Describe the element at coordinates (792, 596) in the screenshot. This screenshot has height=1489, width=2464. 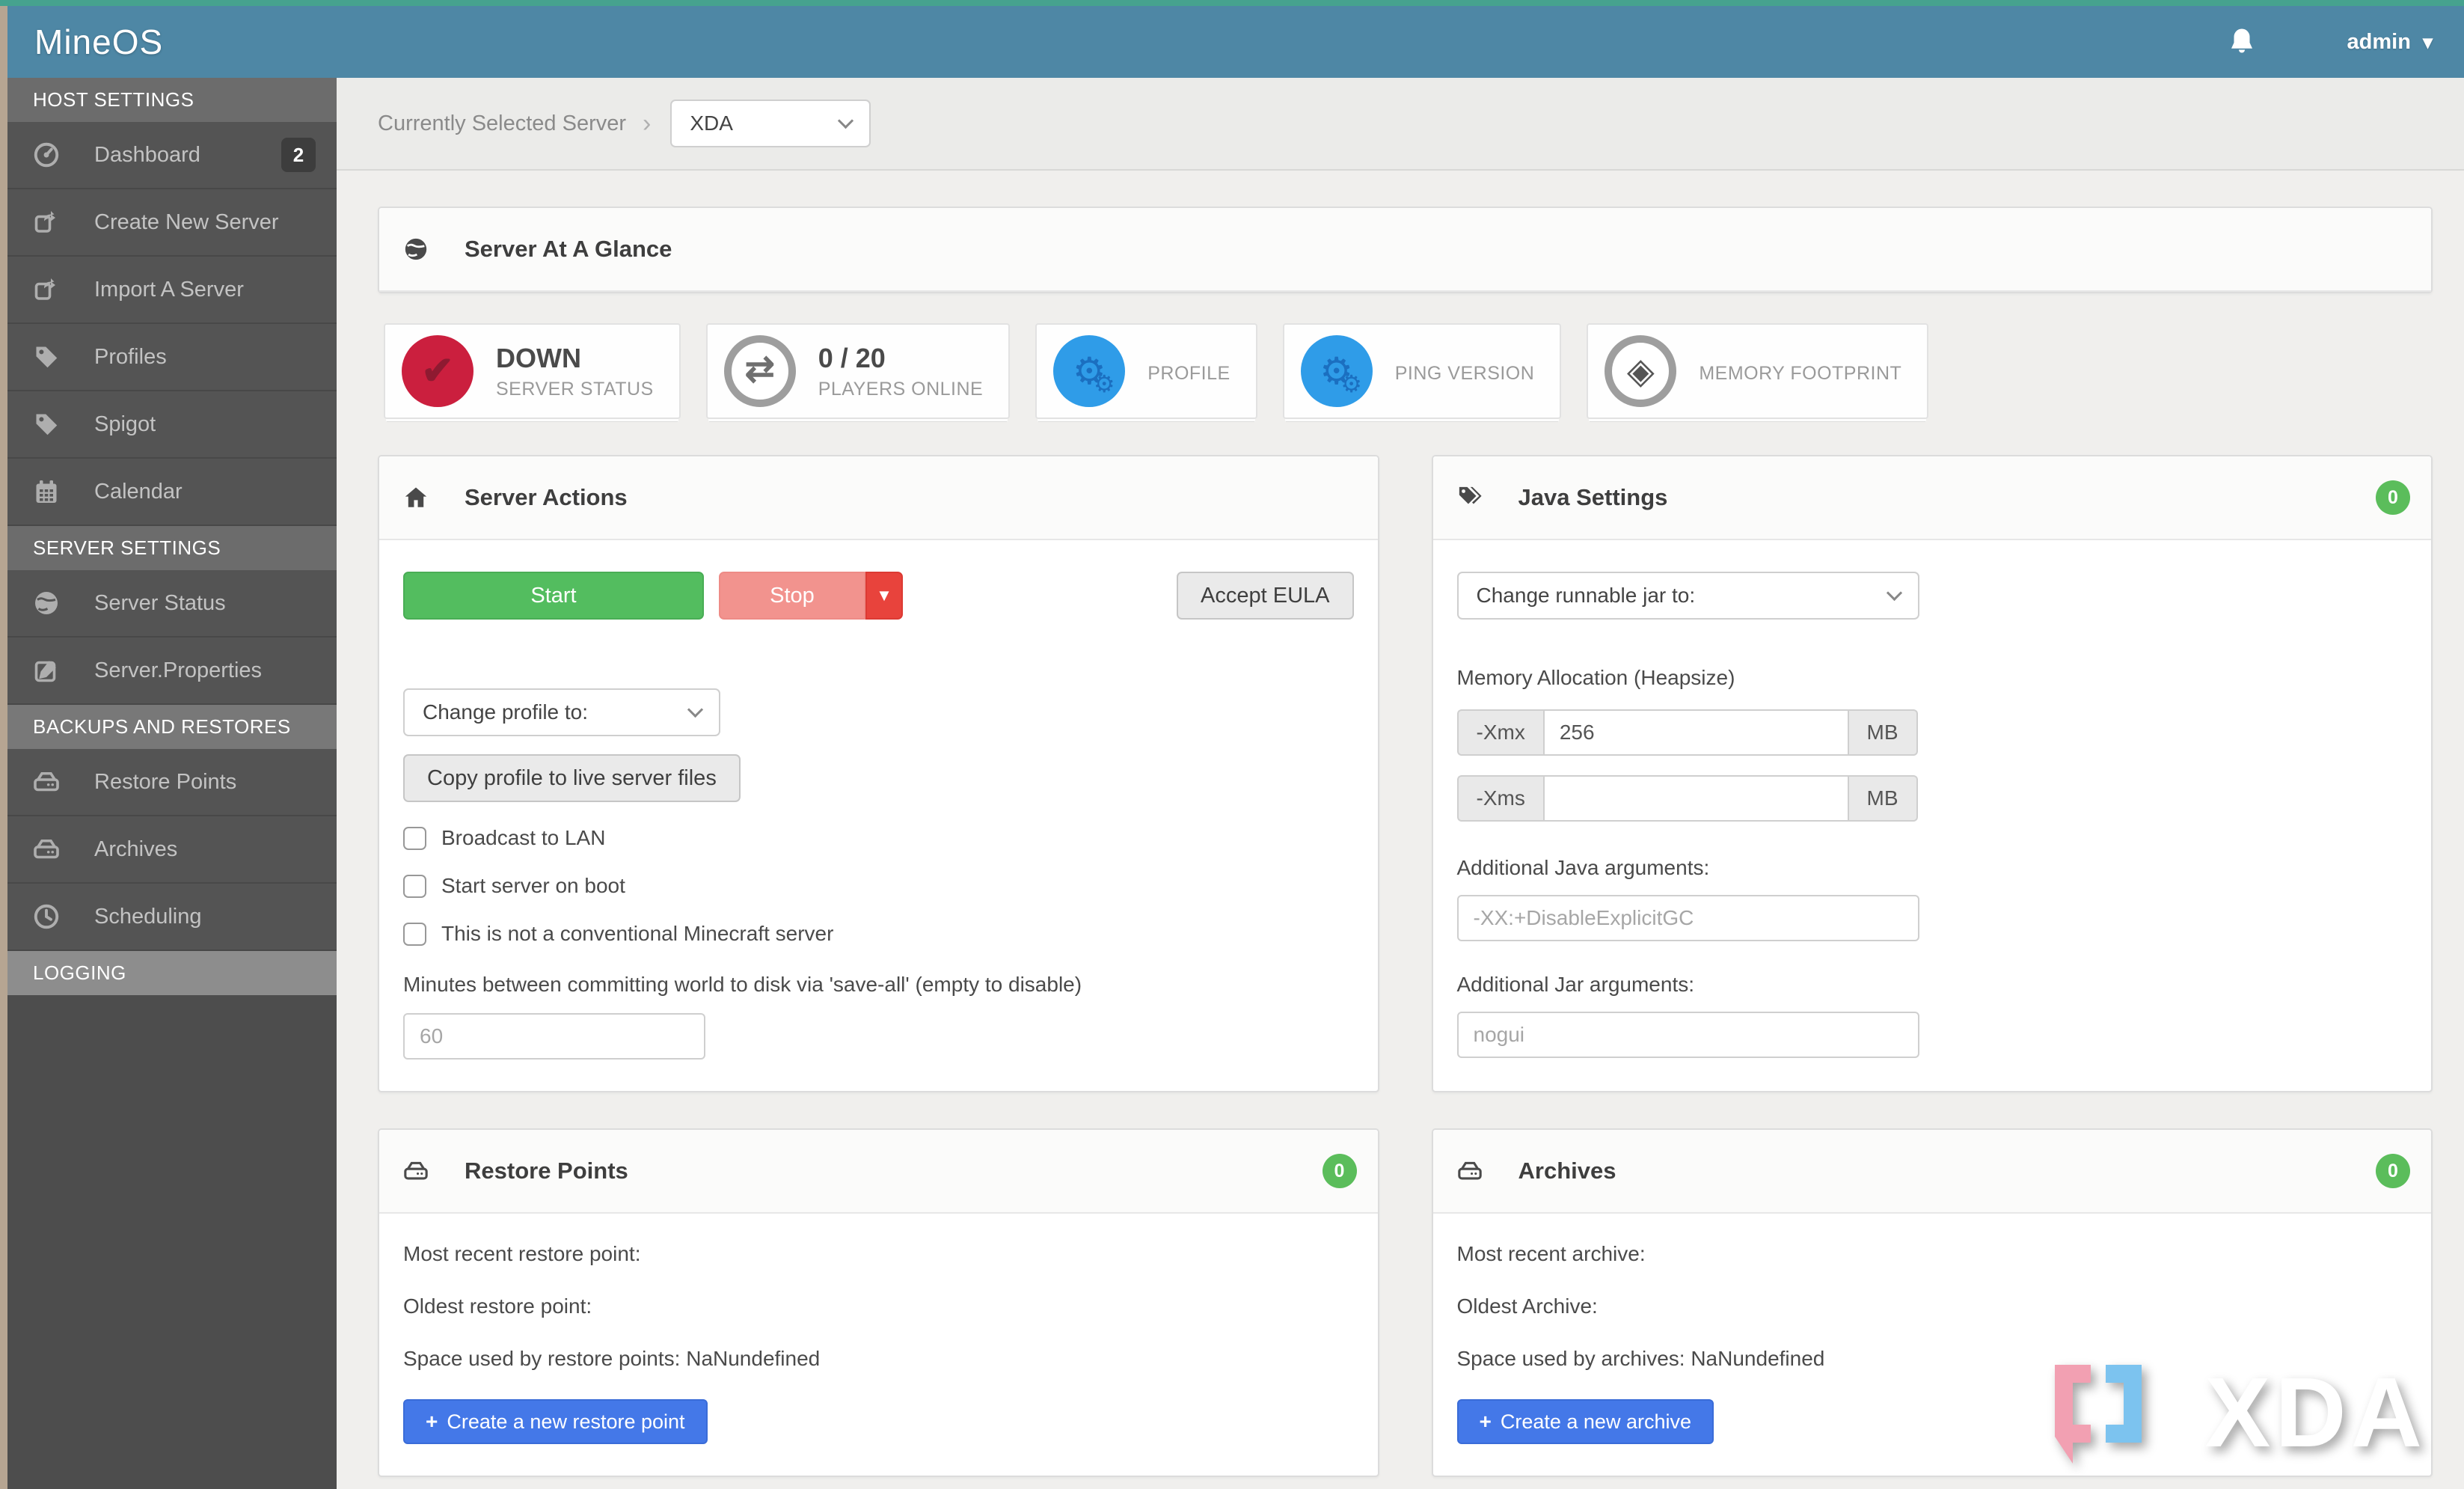
I see `stop-button: Stop` at that location.